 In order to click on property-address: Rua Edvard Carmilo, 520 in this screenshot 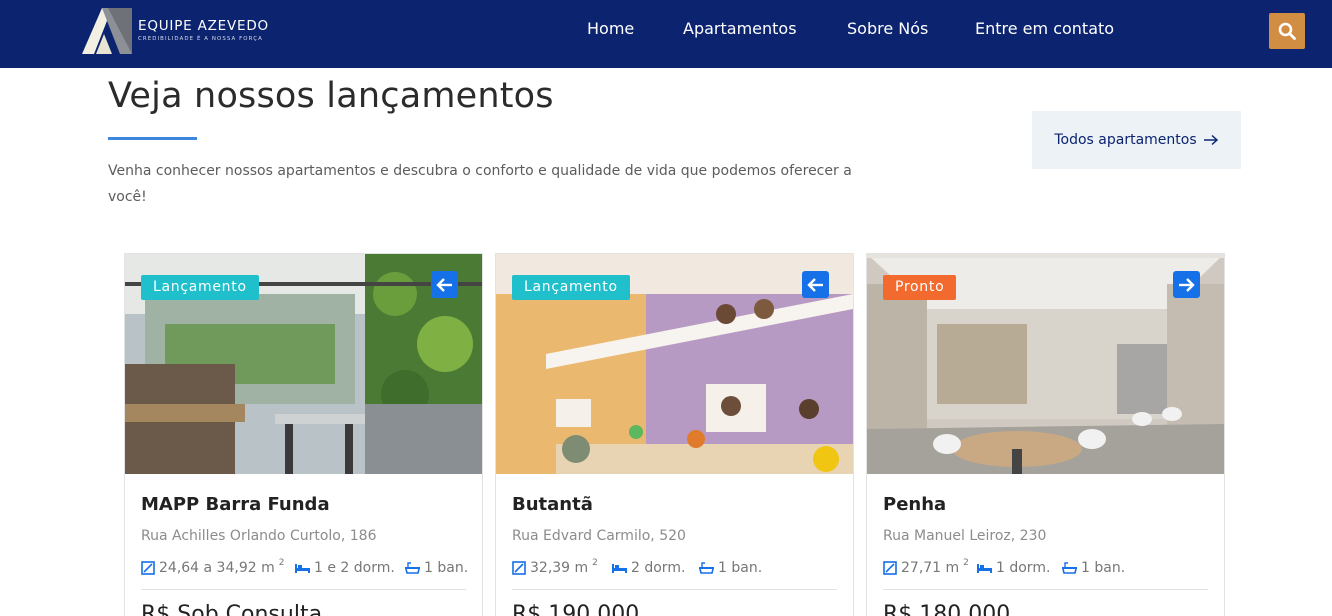, I will do `click(599, 536)`.